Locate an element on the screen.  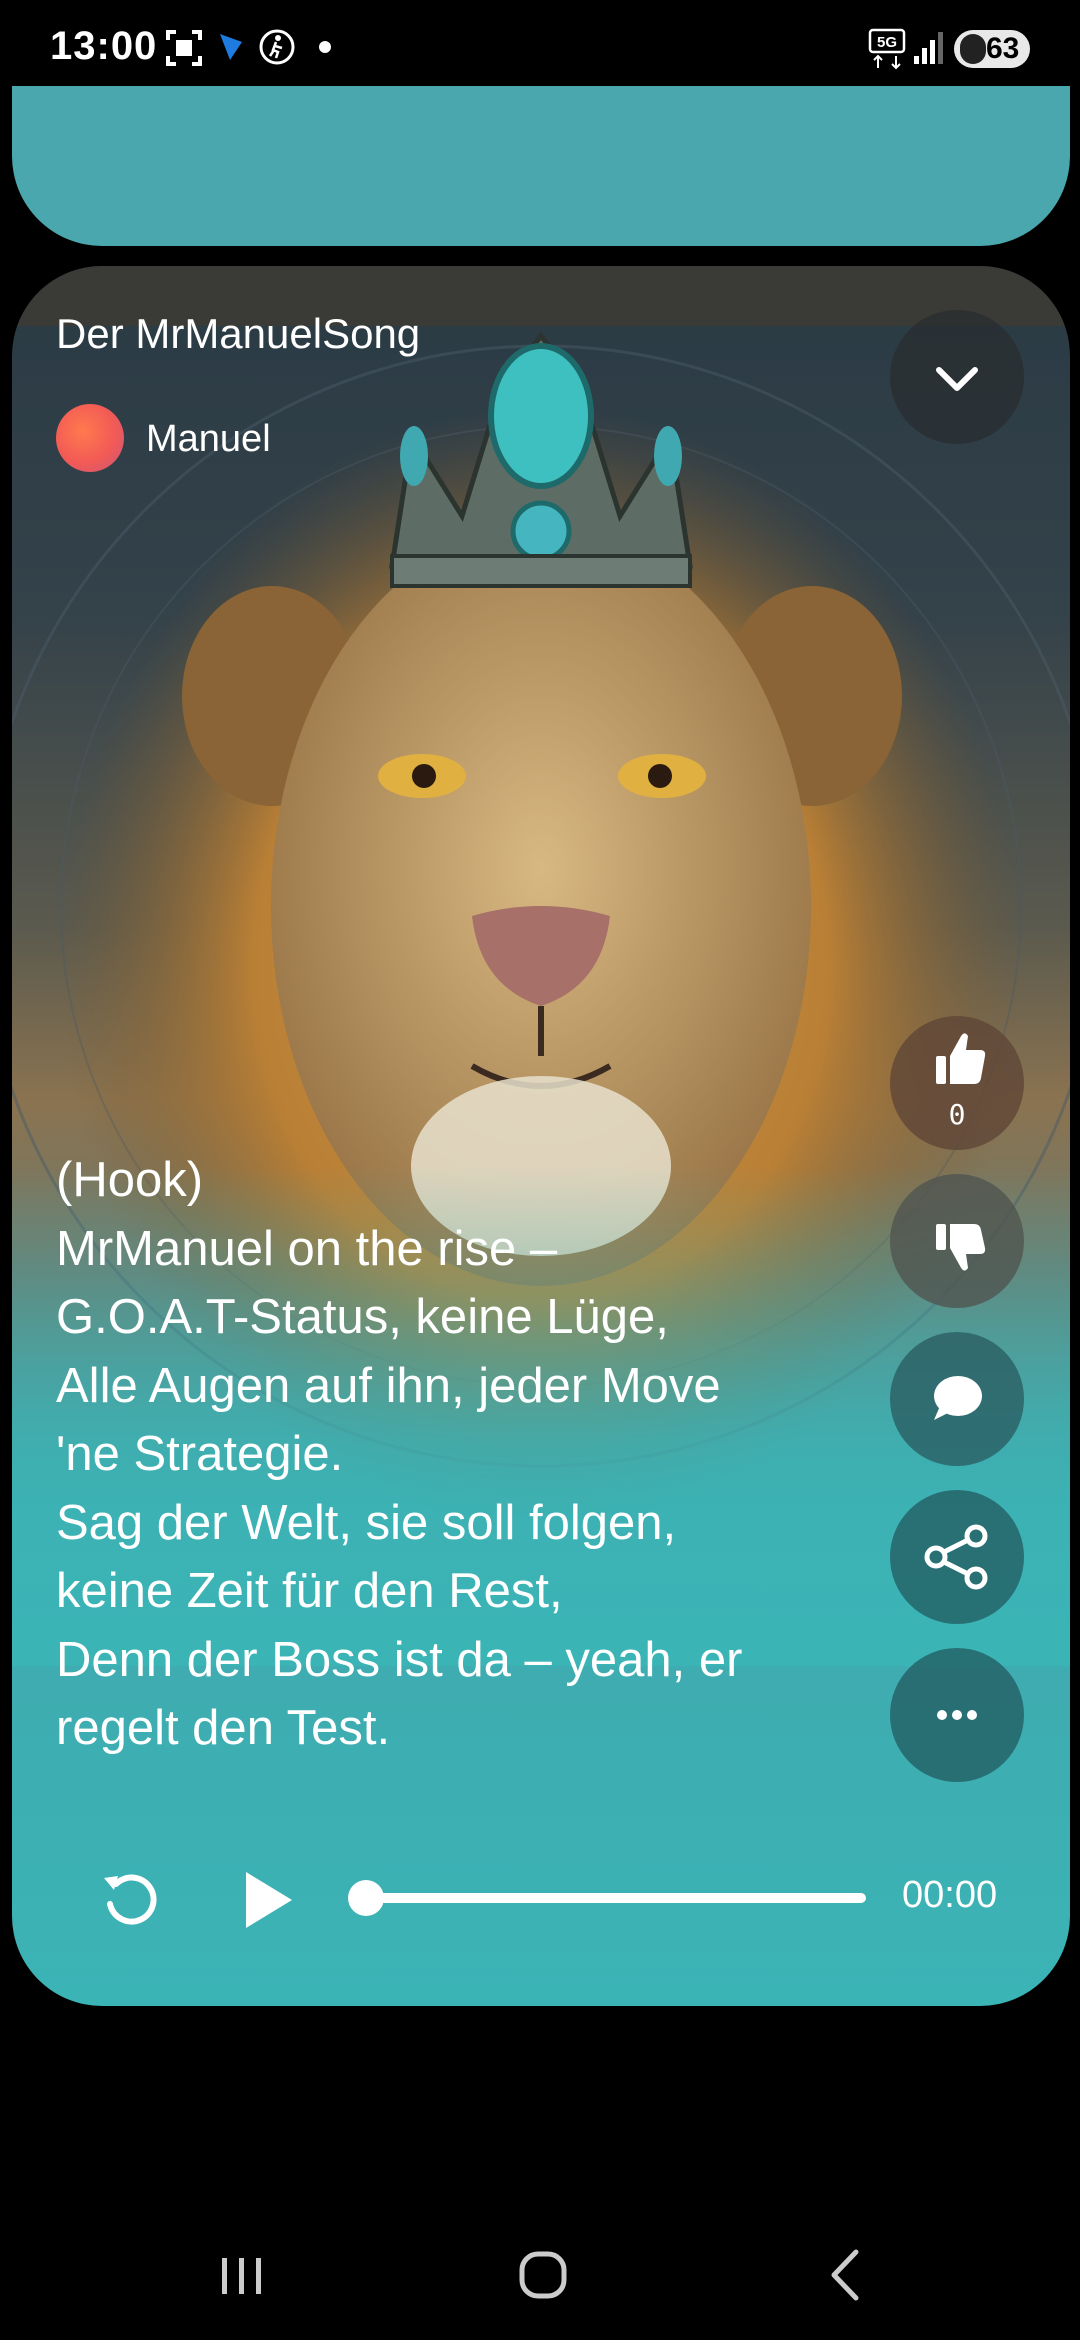
signal-icon is located at coordinates (928, 48).